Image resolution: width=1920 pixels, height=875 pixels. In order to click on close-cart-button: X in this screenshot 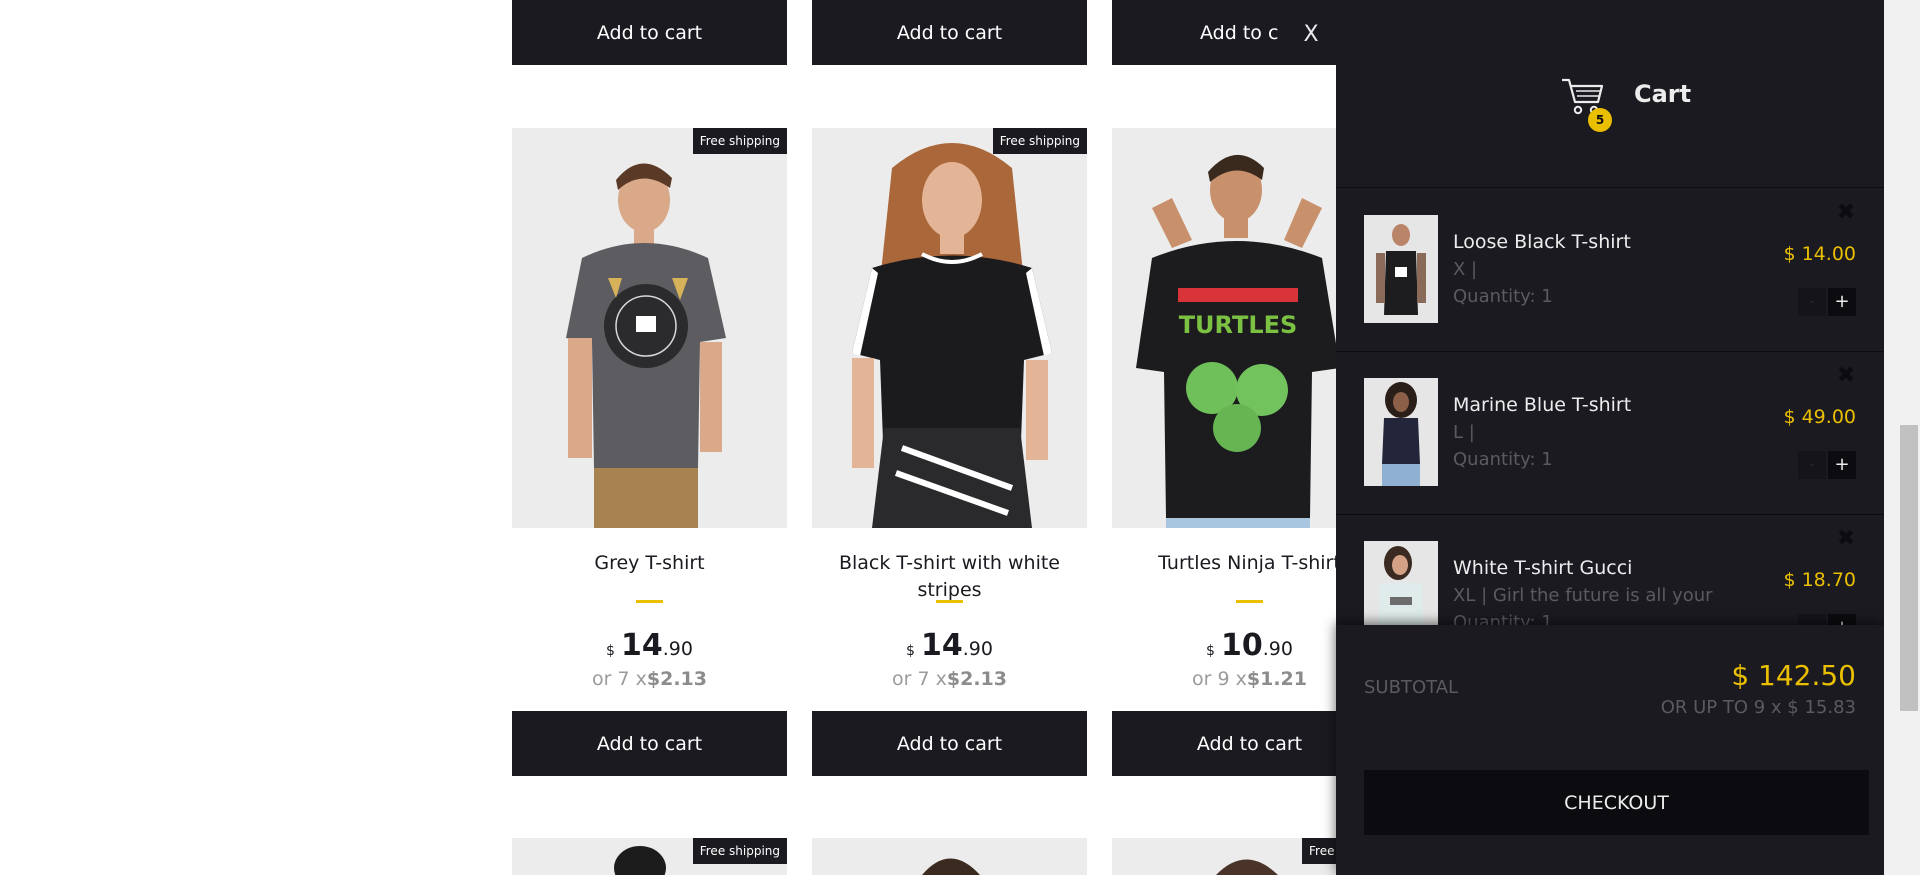, I will do `click(1311, 35)`.